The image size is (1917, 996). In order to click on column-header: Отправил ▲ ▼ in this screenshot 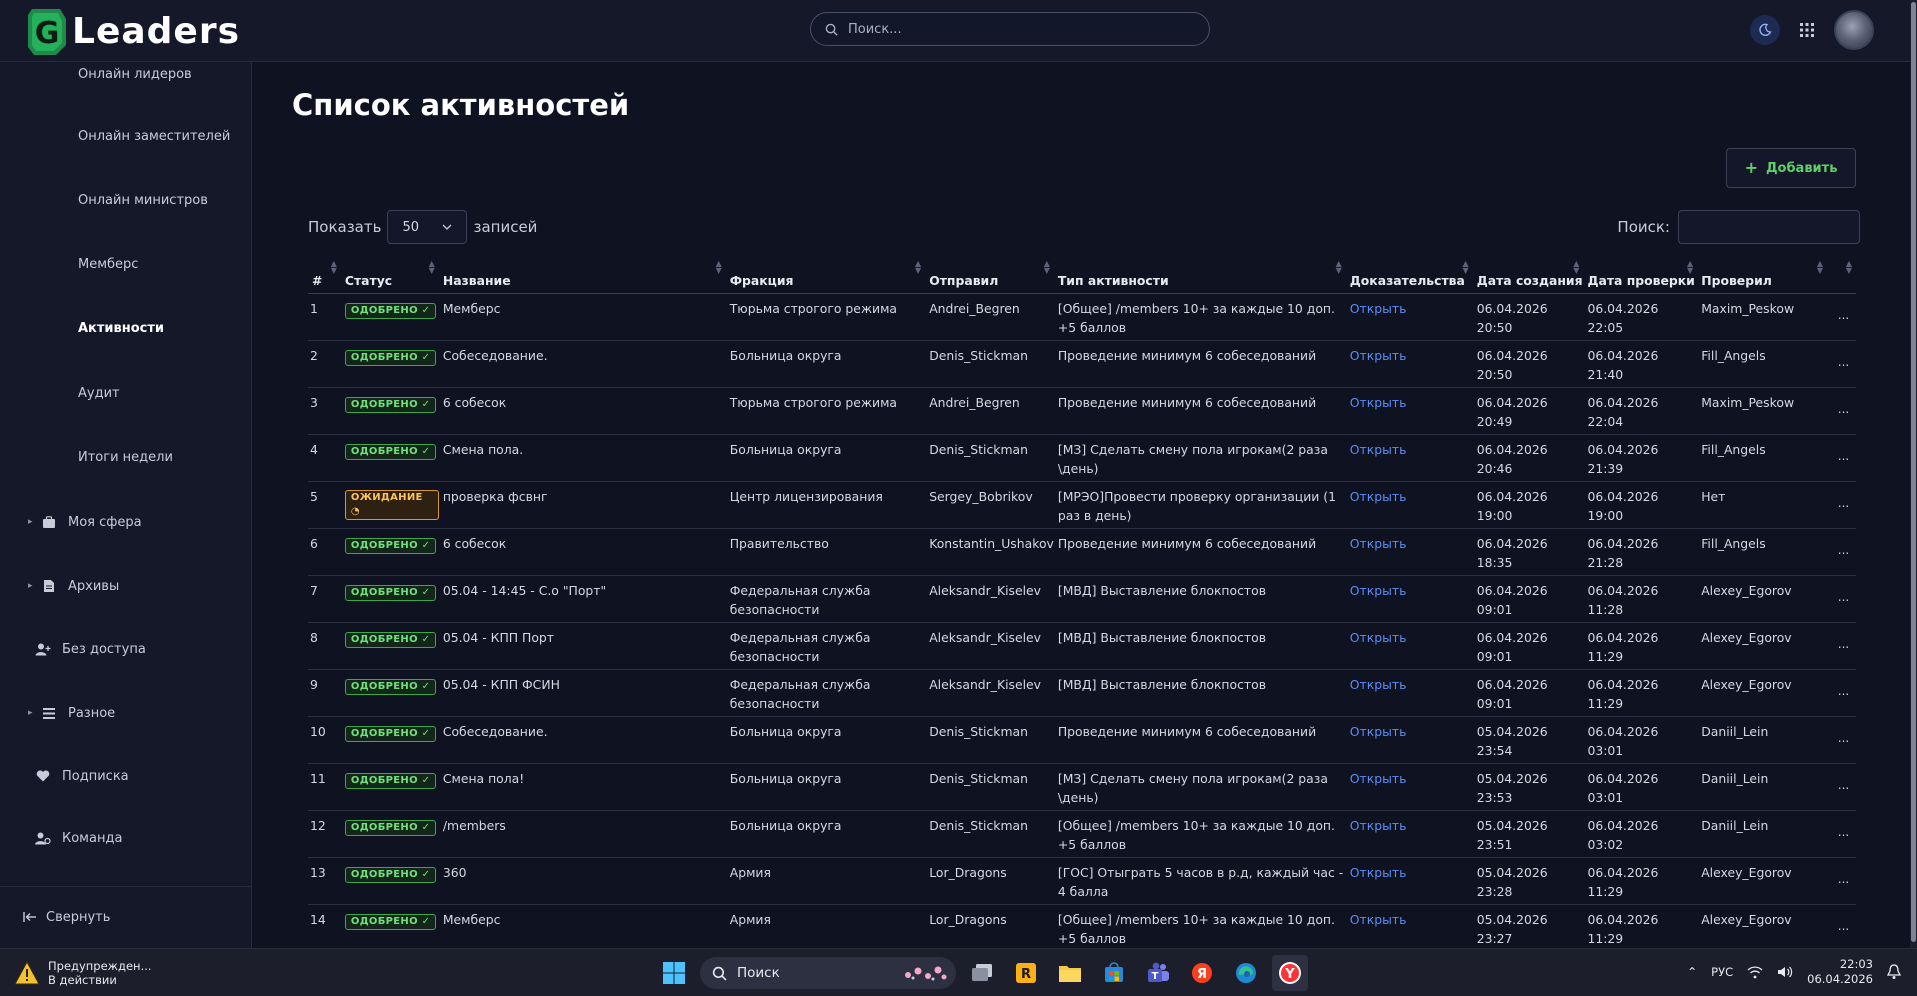, I will do `click(989, 274)`.